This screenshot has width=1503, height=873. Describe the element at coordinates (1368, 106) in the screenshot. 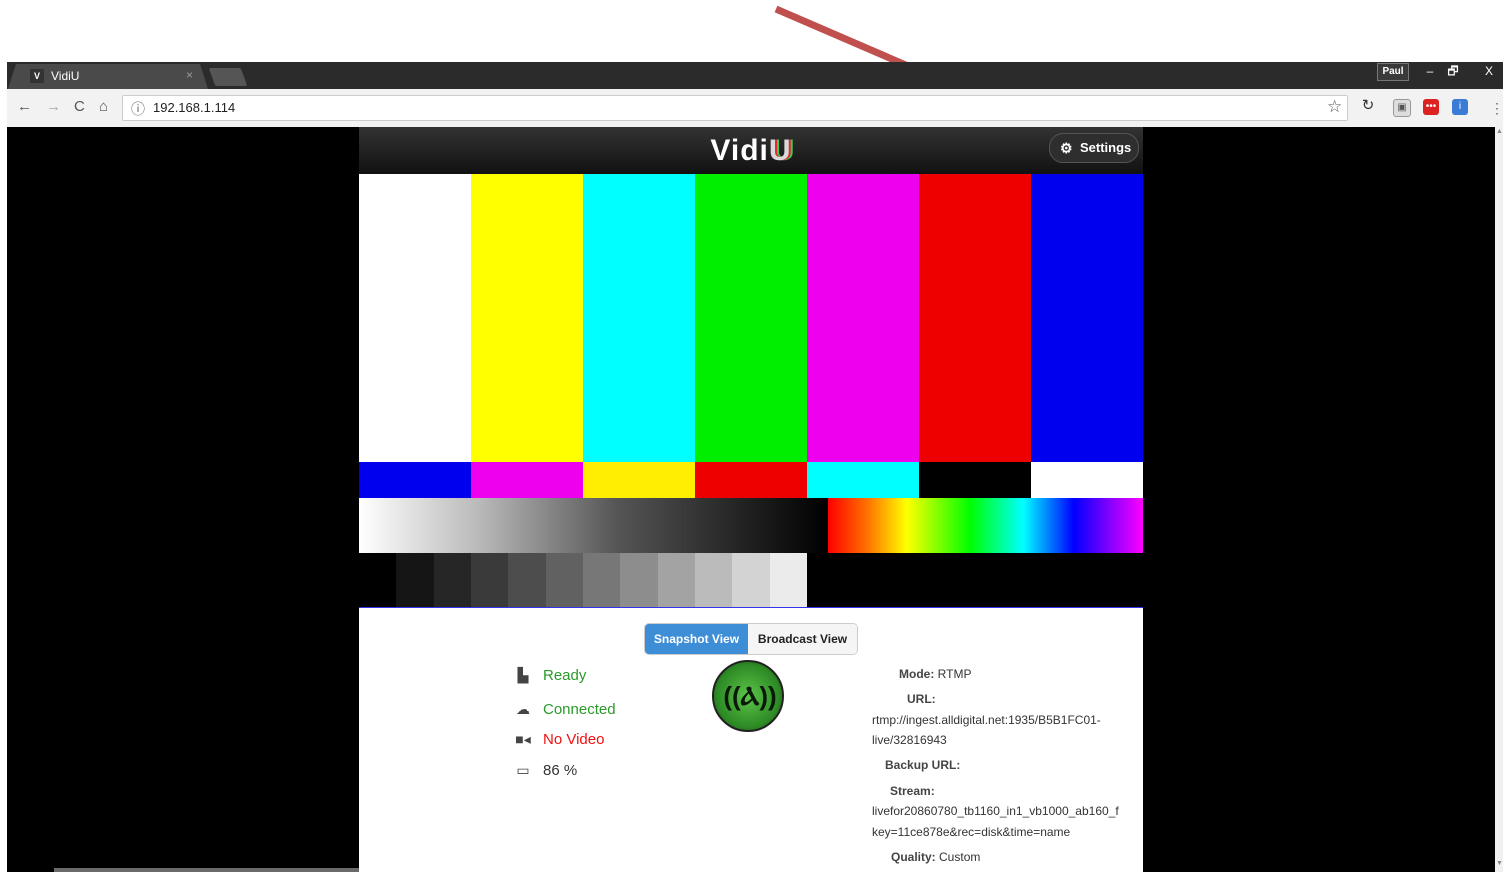

I see `sync-extension-icon: ↻` at that location.